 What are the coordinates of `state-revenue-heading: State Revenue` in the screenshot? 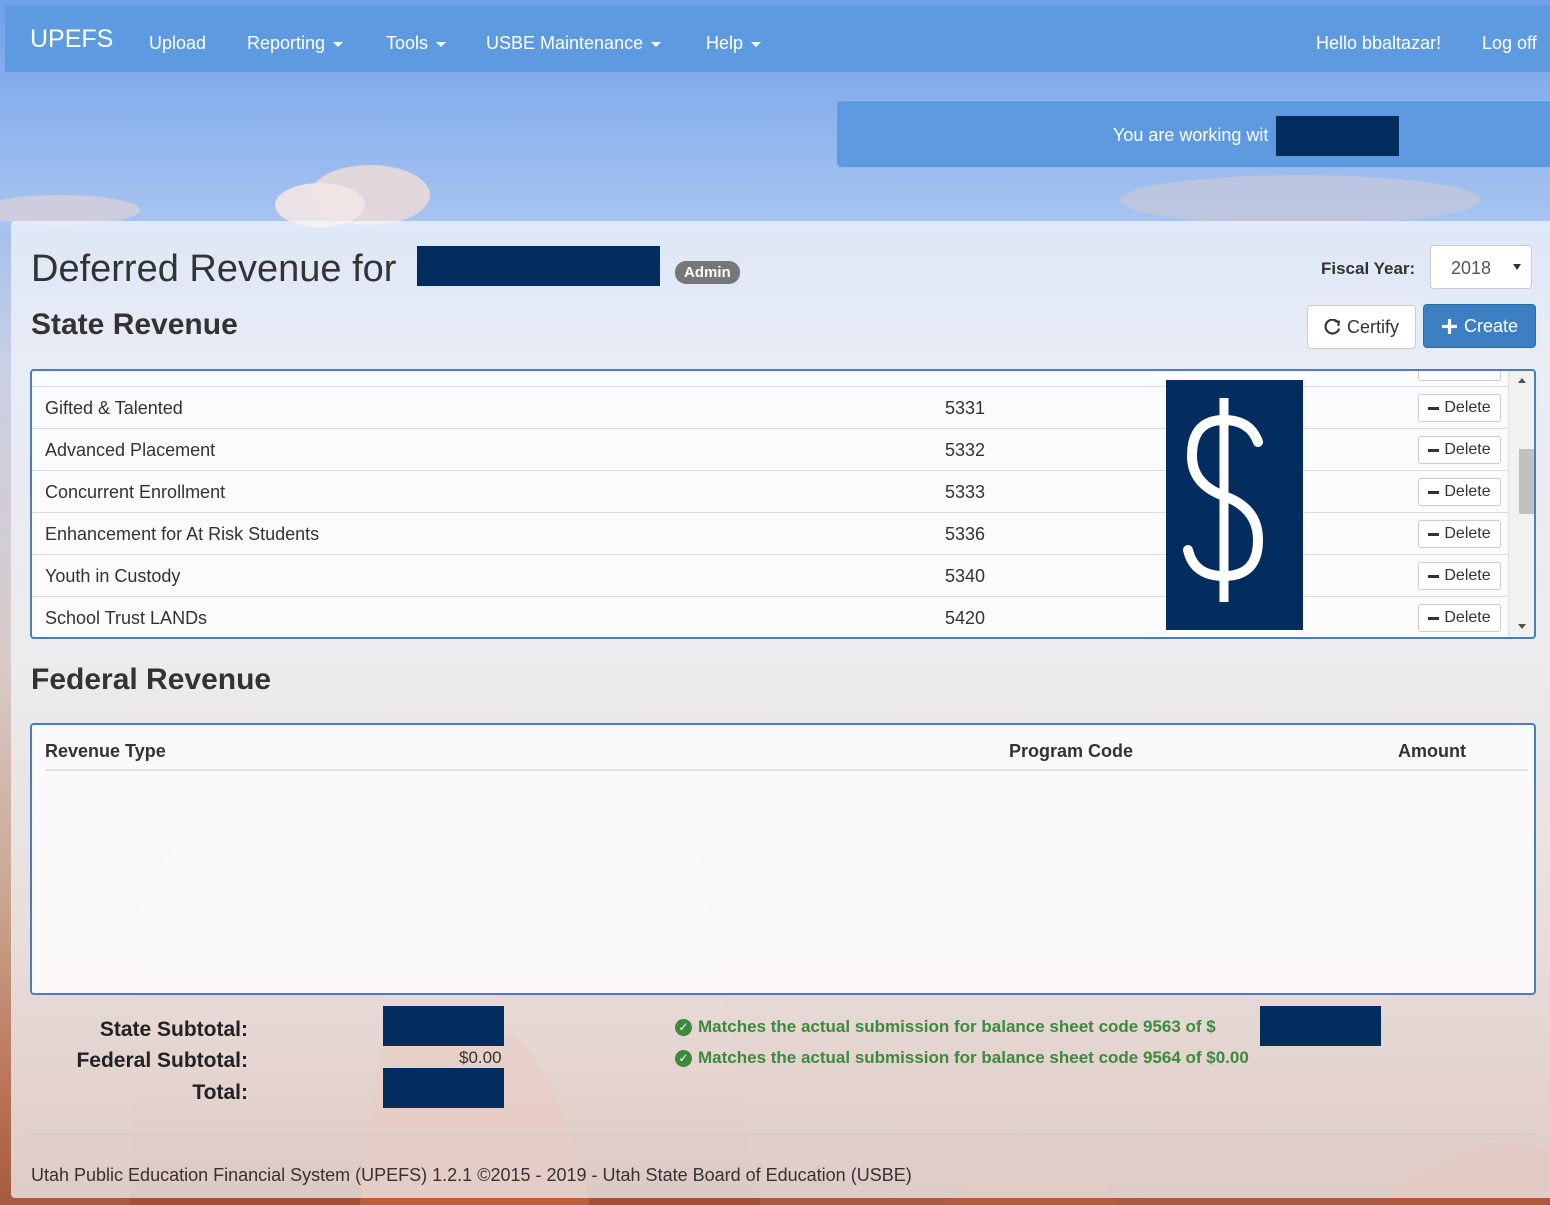 It's located at (134, 324).